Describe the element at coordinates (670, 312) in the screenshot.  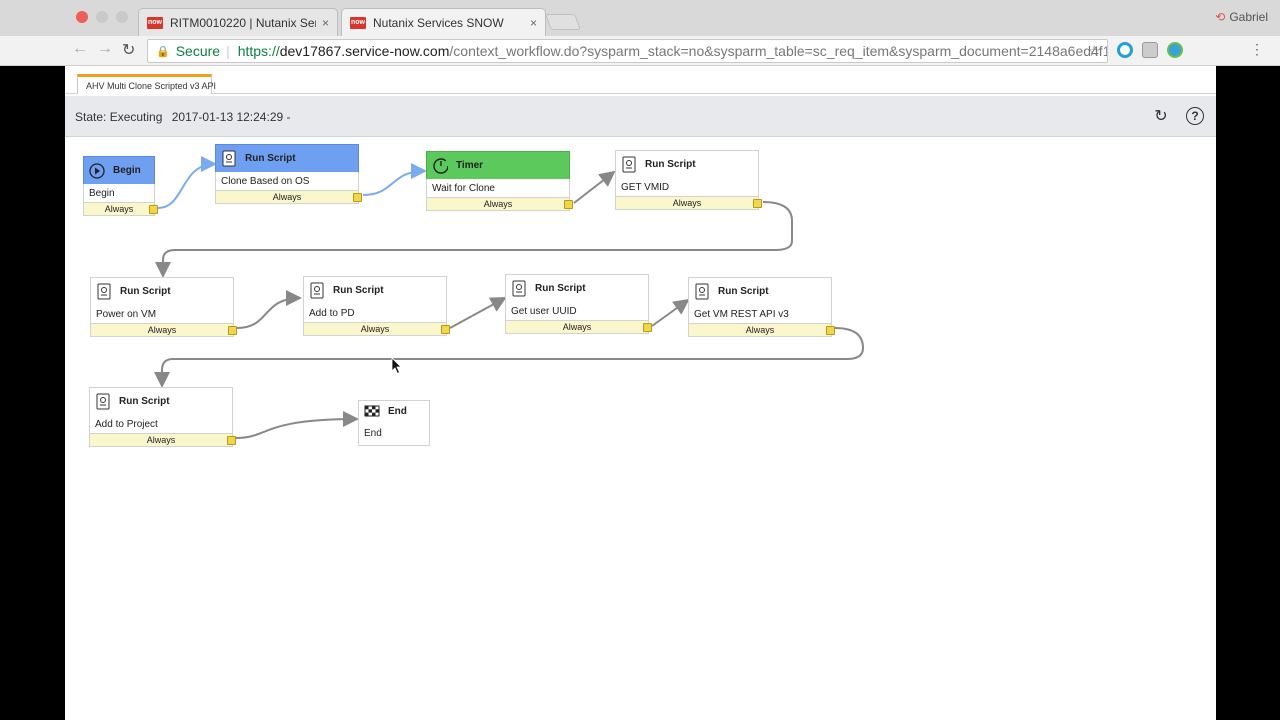
I see `connector-getuser-getvm` at that location.